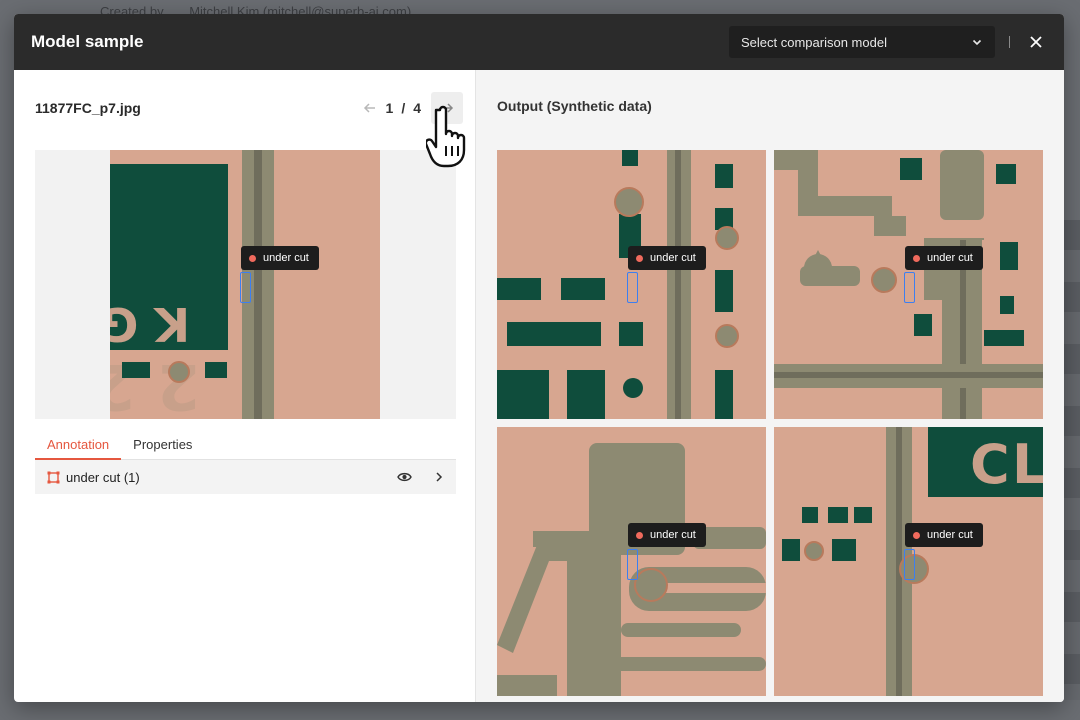 The height and width of the screenshot is (720, 1080). What do you see at coordinates (245, 477) in the screenshot?
I see `annotation-list-item: under cut (1)` at bounding box center [245, 477].